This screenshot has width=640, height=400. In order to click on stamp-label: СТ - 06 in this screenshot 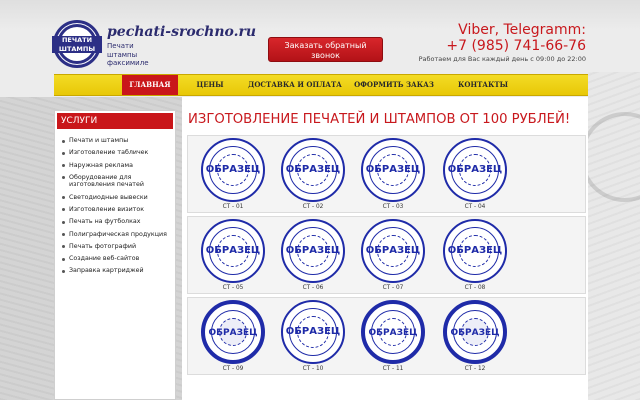, I will do `click(313, 288)`.